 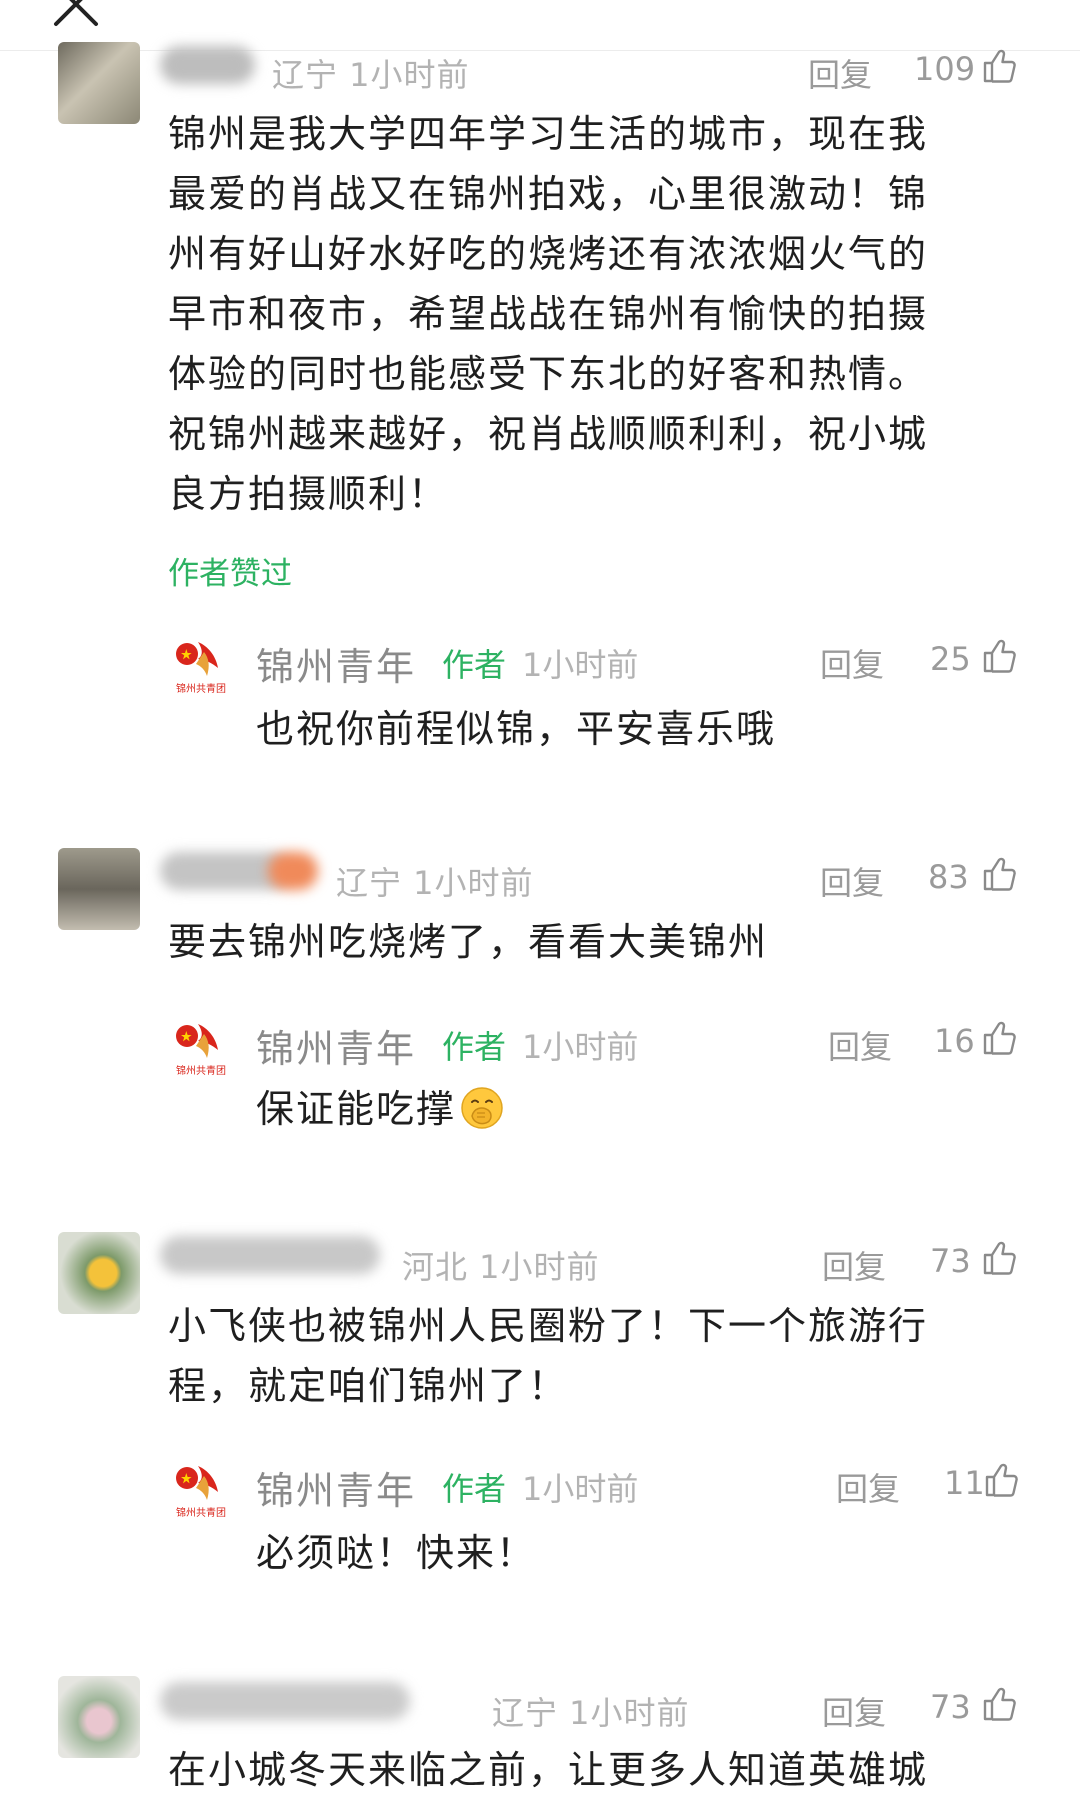 I want to click on comment-meta: 河北 1小时前, so click(x=501, y=1267).